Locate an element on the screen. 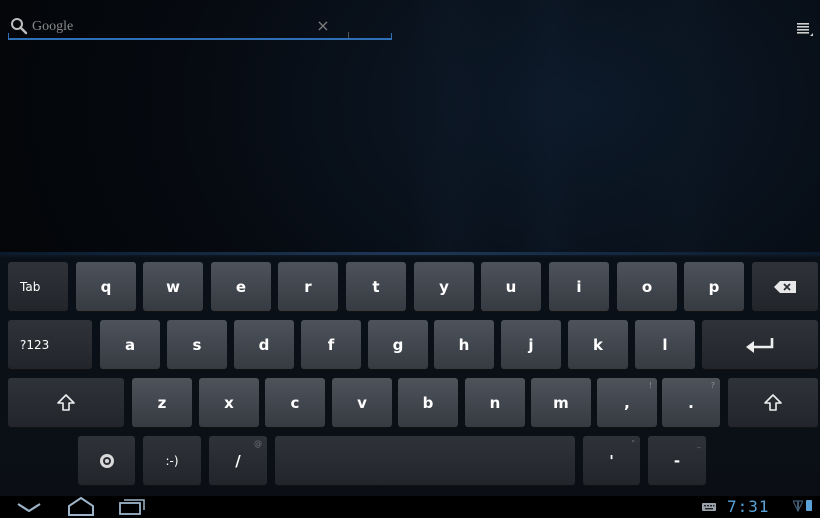  key-label: - is located at coordinates (677, 460).